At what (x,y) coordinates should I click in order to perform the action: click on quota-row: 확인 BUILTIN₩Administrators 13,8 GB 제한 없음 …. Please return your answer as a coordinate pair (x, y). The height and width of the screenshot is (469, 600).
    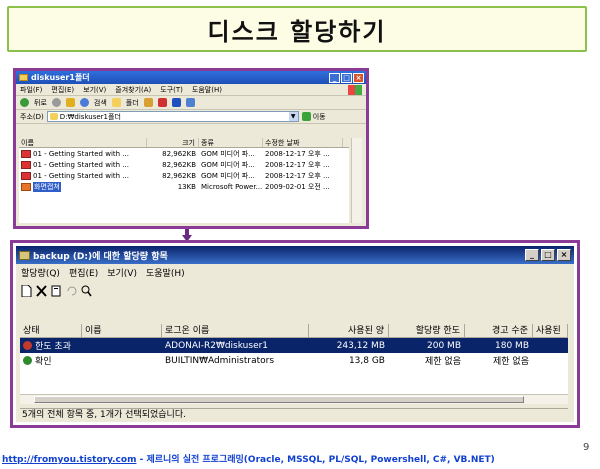
    Looking at the image, I should click on (294, 360).